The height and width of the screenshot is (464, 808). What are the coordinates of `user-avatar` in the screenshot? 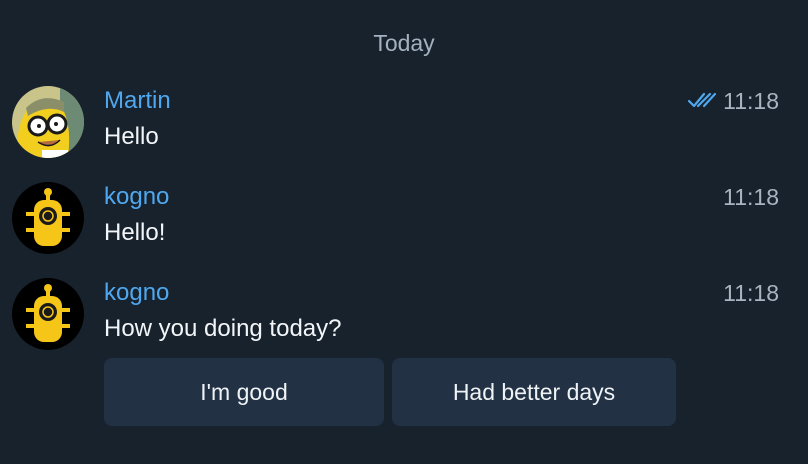 It's located at (48, 122).